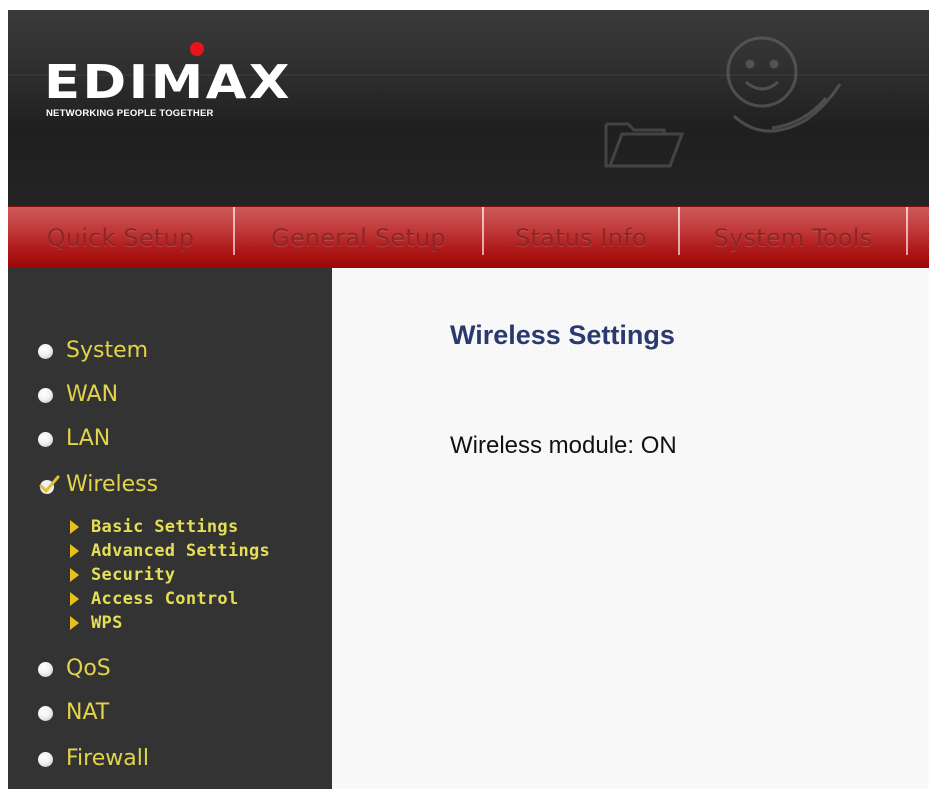  I want to click on submenu-security: Security, so click(122, 575).